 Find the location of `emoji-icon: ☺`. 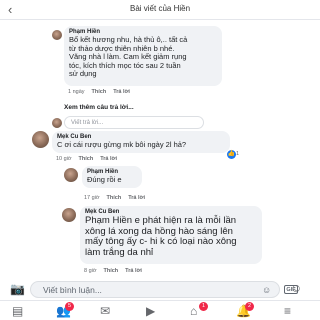

emoji-icon: ☺ is located at coordinates (296, 288).